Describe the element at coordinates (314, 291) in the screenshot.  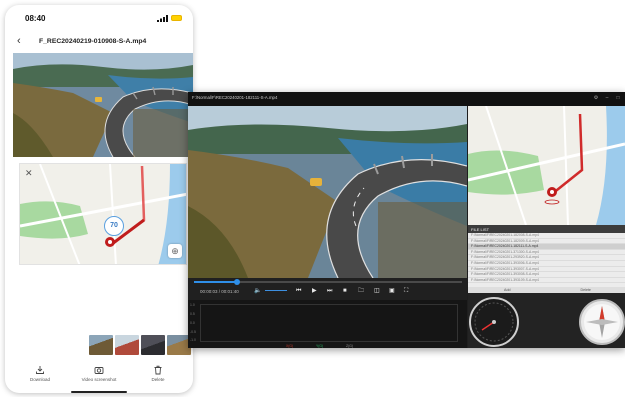
I see `play-icon: ▶` at that location.